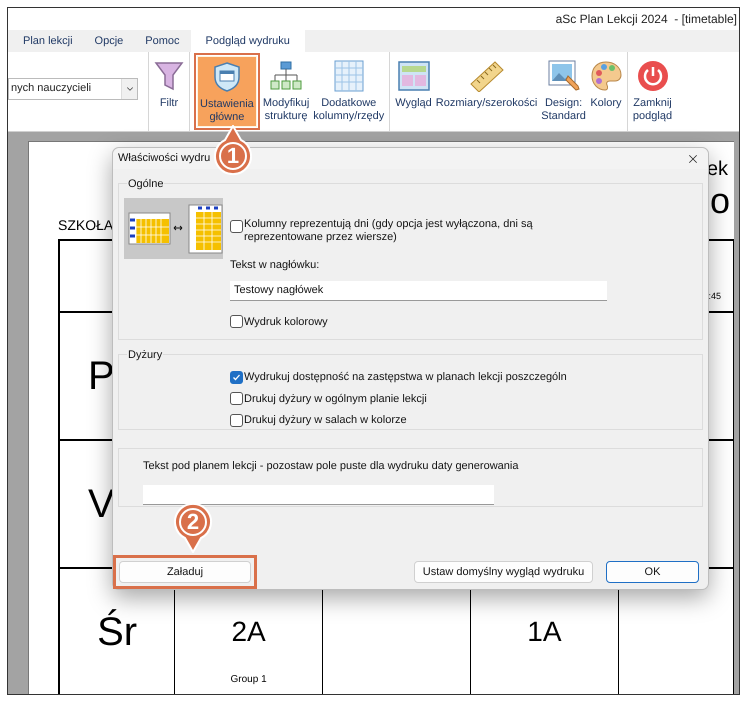  I want to click on ribbon-tab: Podgląd wydruku, so click(247, 41).